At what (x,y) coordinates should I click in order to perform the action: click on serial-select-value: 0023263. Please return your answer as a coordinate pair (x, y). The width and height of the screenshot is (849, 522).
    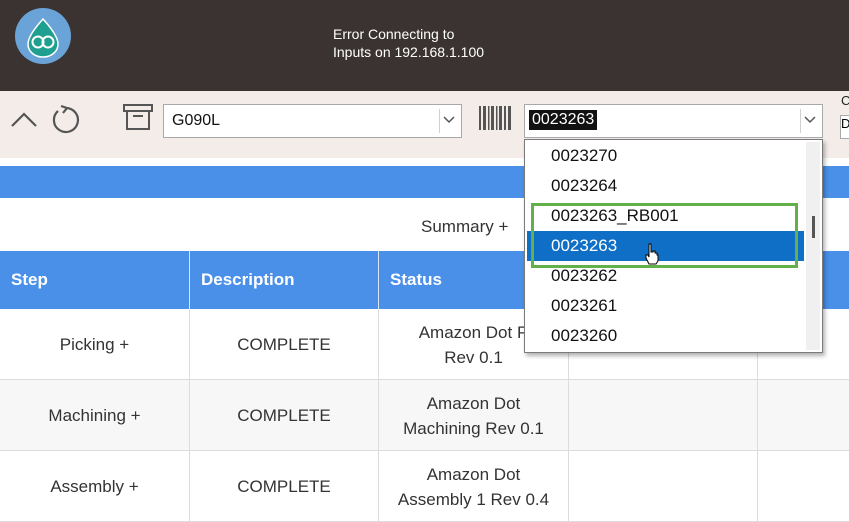
    Looking at the image, I should click on (563, 120).